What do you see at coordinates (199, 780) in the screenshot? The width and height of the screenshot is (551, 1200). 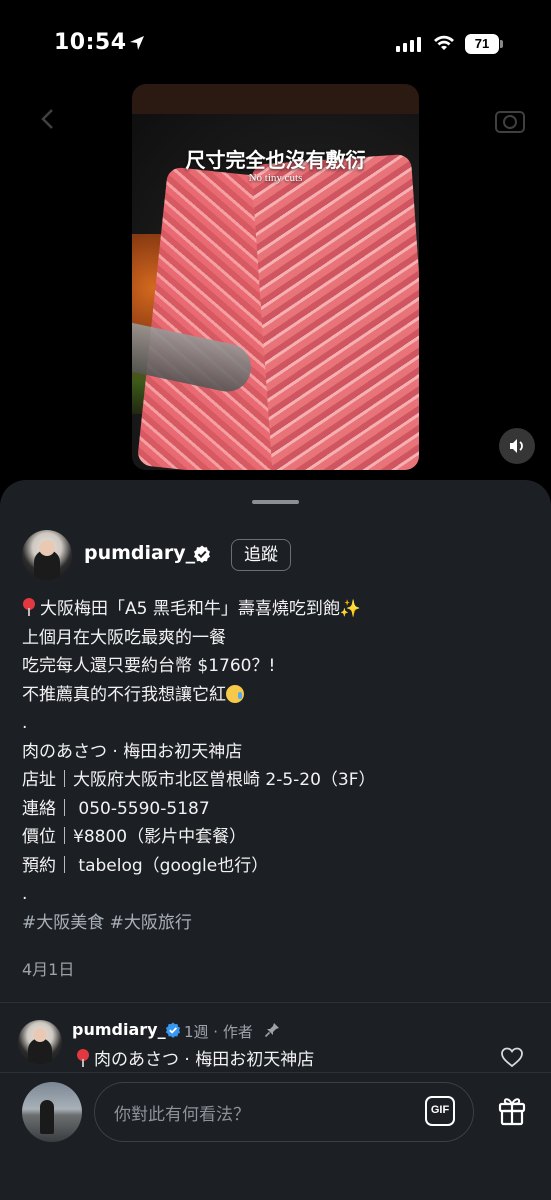 I see `caption-line: 店址｜大阪府大阪市北区曽根崎 2-5-20（3F）` at bounding box center [199, 780].